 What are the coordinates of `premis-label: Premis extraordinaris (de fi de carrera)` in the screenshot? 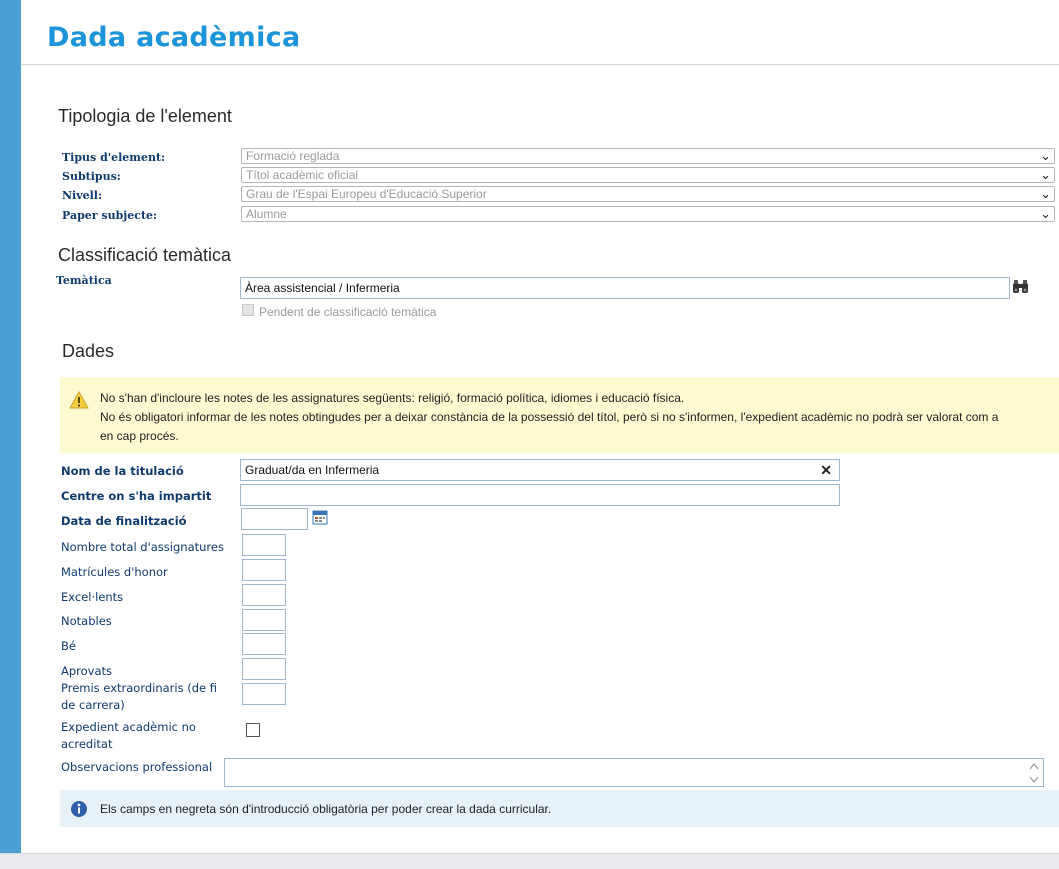 It's located at (139, 696).